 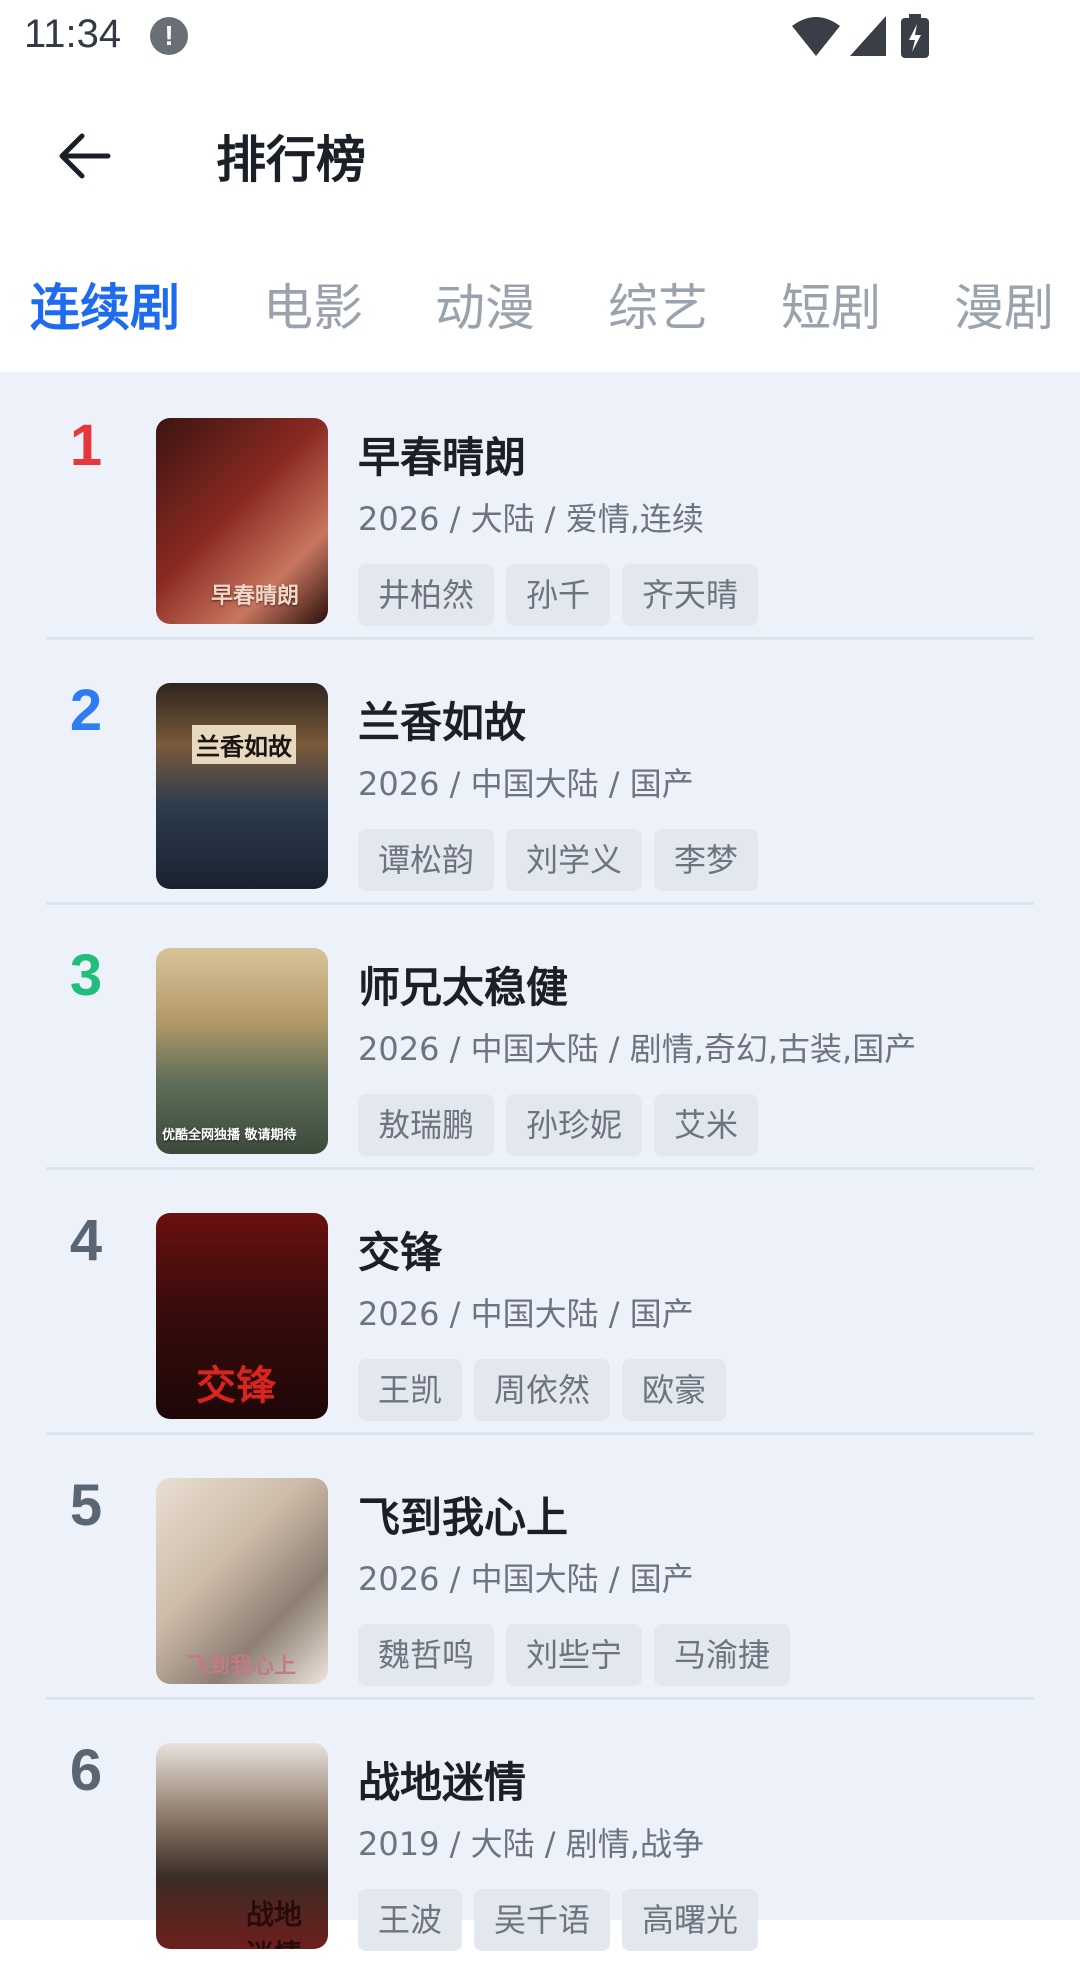 I want to click on cast-tag: 敖瑞鹏, so click(x=426, y=1125).